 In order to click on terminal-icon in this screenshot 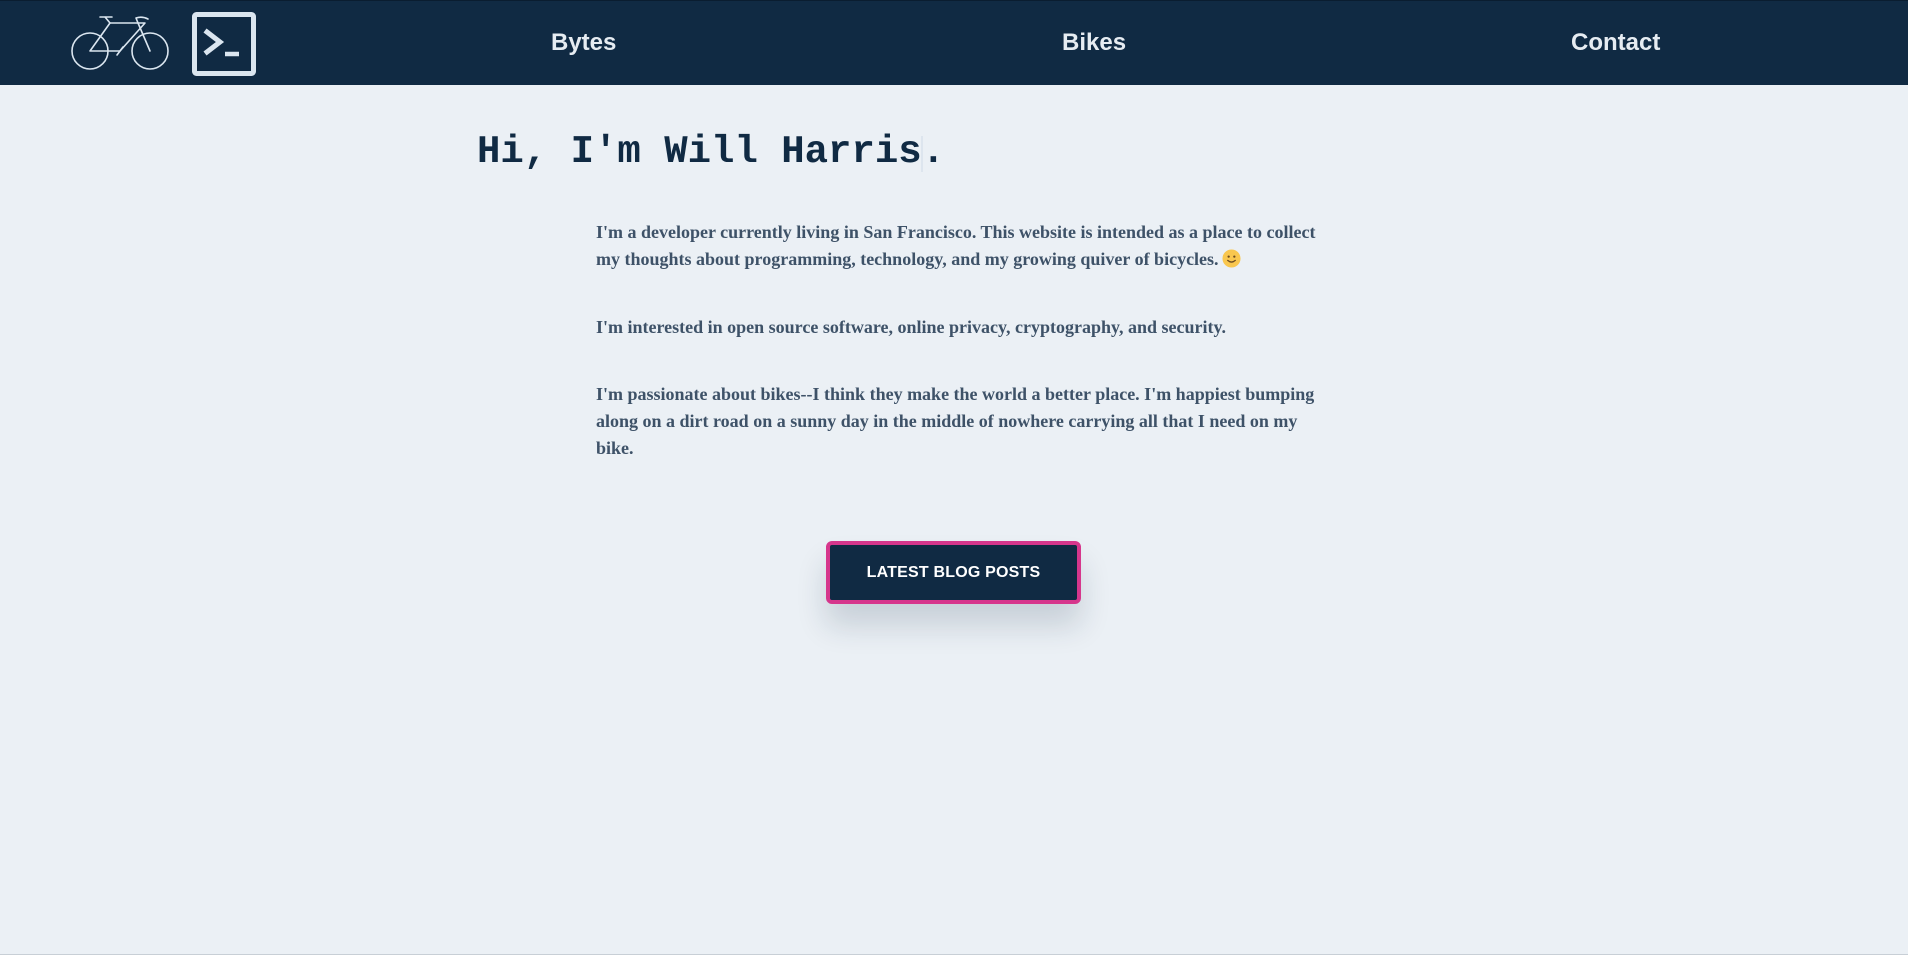, I will do `click(224, 44)`.